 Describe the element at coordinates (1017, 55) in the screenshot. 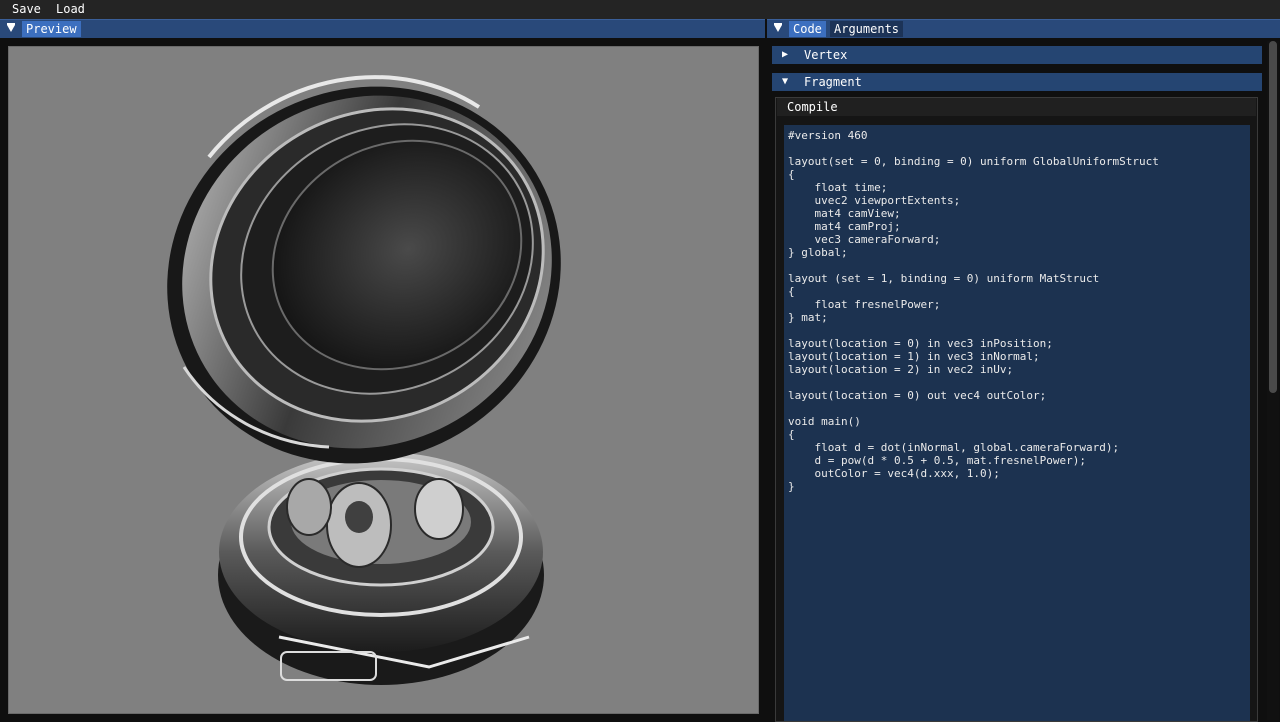

I see `vertex-section-header: ▶ Vertex` at that location.